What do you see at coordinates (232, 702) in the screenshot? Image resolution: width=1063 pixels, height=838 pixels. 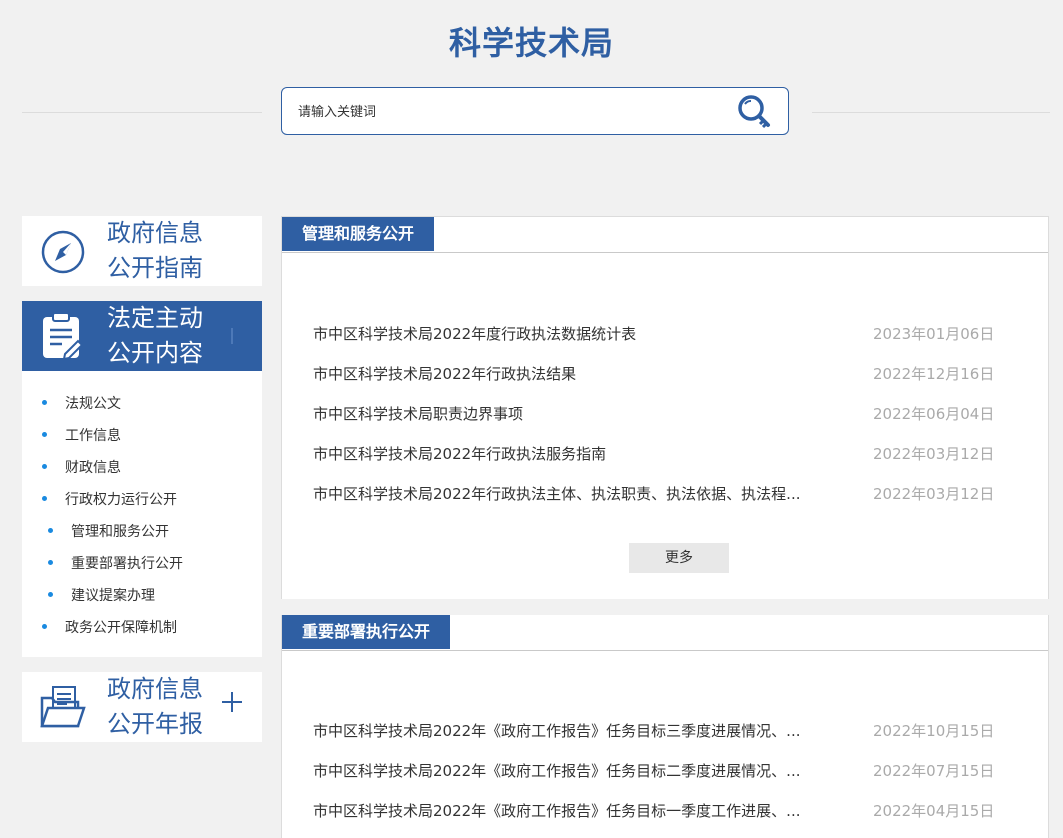 I see `plus-icon` at bounding box center [232, 702].